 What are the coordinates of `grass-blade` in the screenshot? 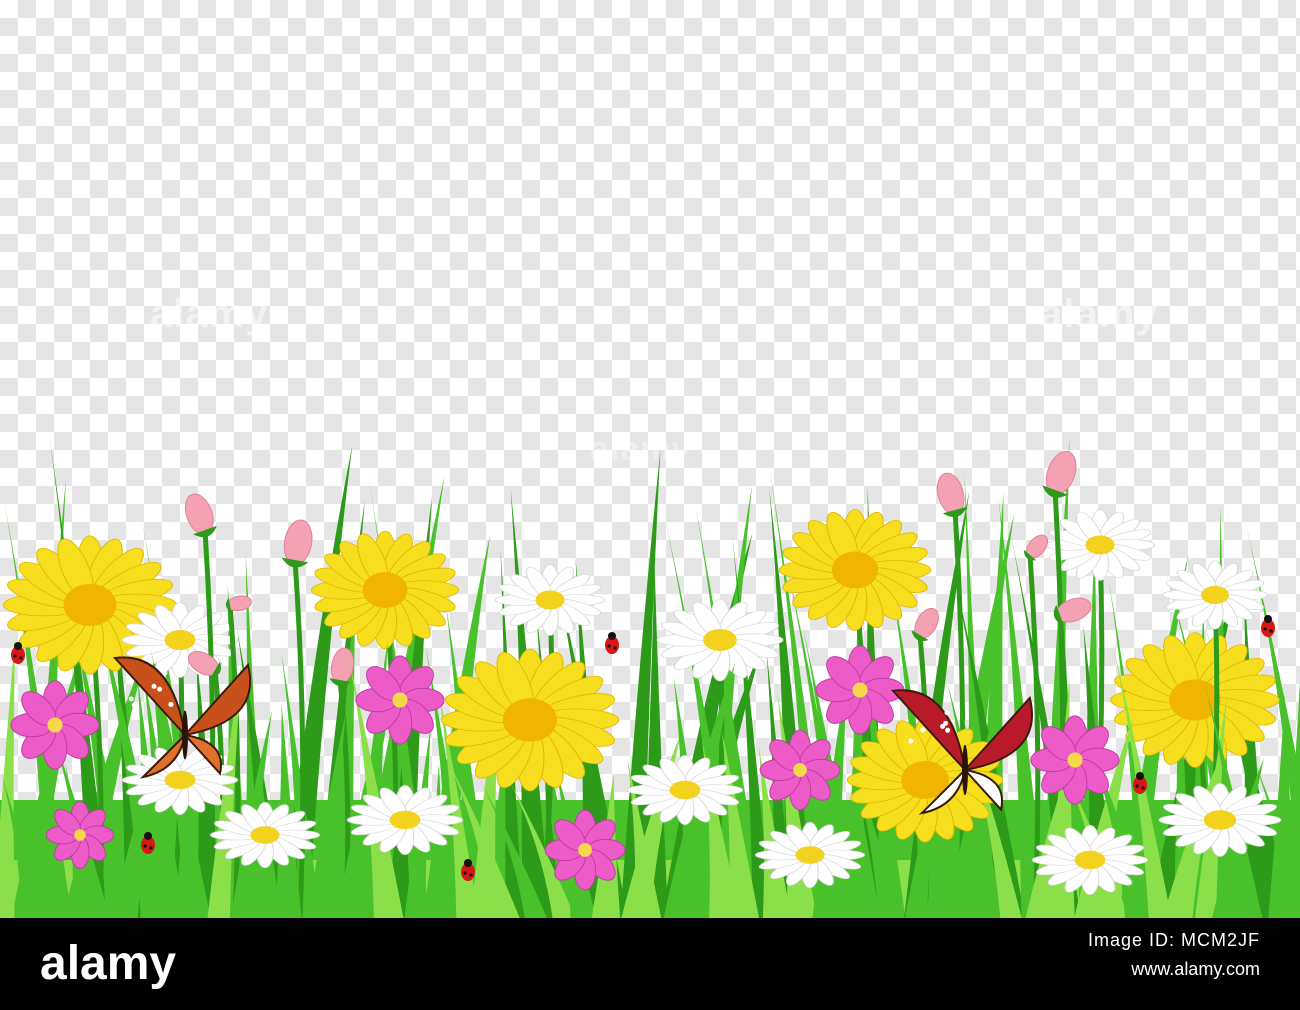 It's located at (8, 776).